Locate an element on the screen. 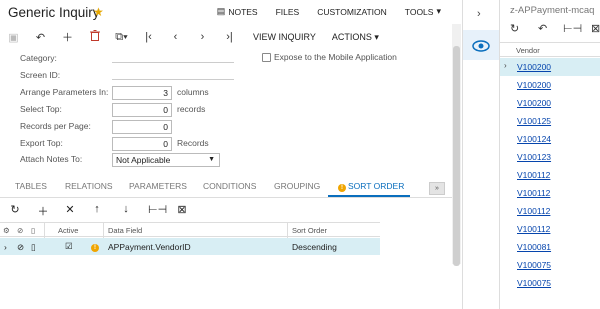  chevron-right-icon: › is located at coordinates (479, 14).